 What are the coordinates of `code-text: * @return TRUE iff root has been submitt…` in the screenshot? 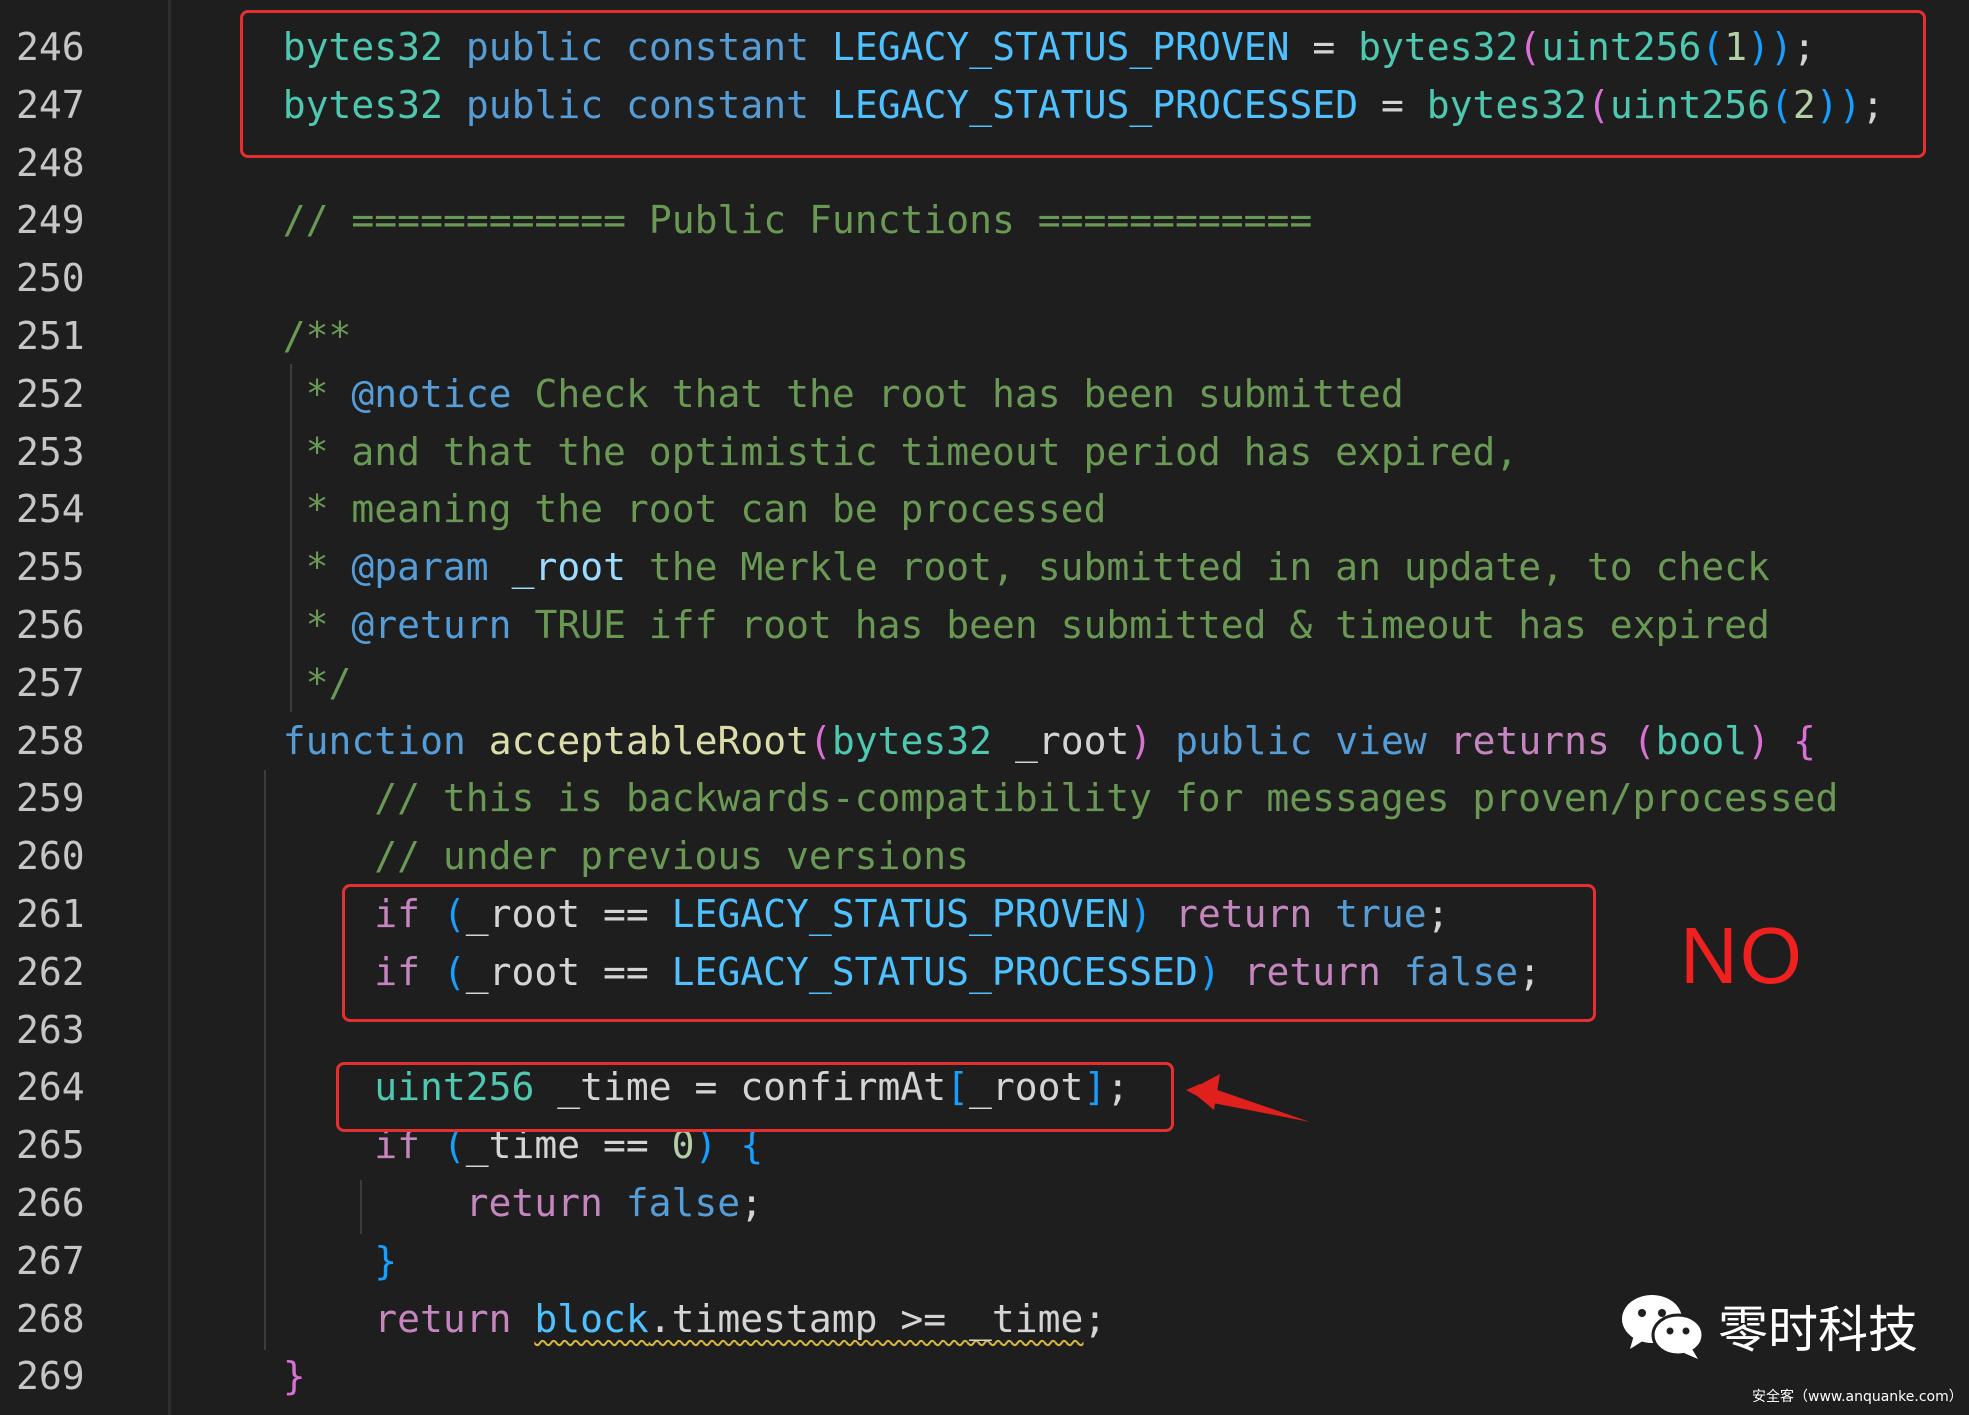 It's located at (1038, 625).